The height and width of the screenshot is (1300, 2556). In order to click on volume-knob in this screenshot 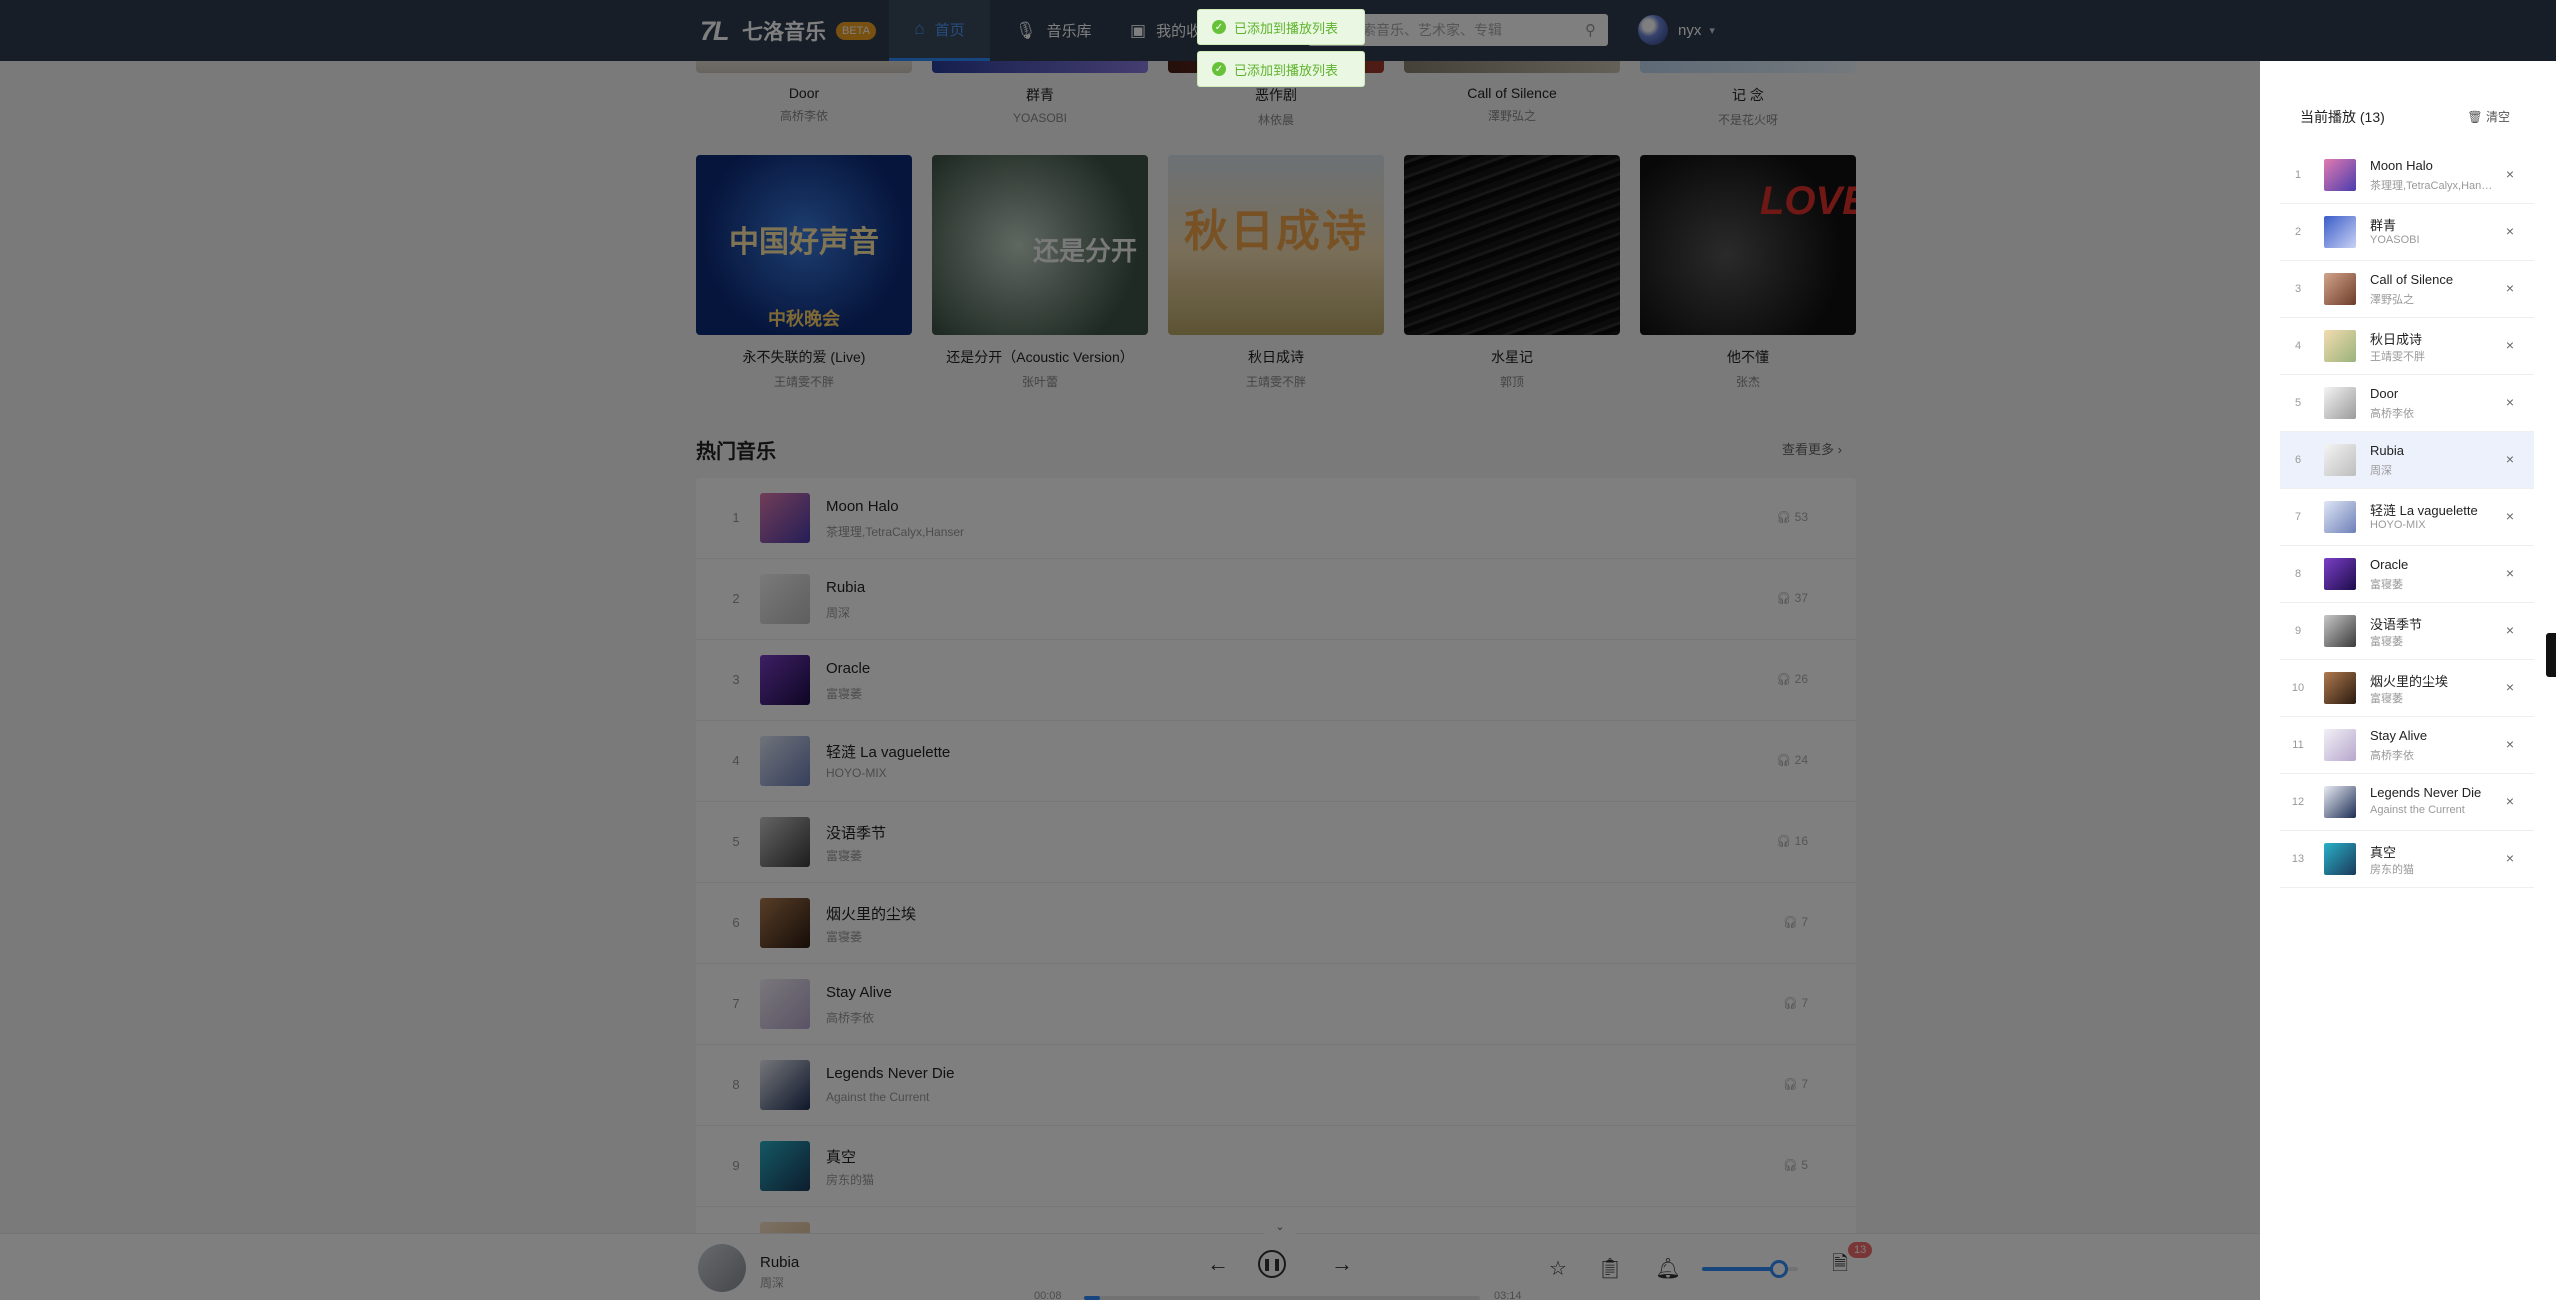, I will do `click(1778, 1269)`.